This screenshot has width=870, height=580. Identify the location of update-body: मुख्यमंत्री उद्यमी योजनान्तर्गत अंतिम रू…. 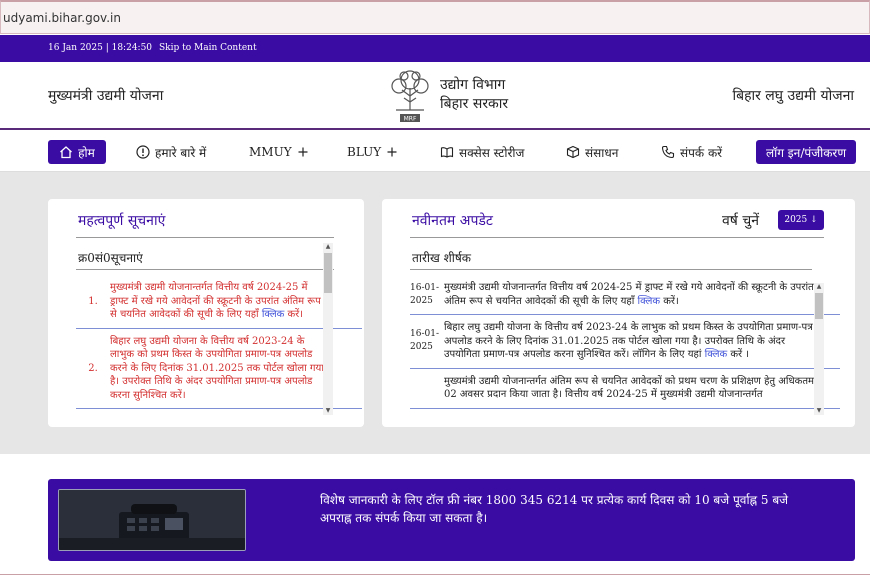
(629, 388).